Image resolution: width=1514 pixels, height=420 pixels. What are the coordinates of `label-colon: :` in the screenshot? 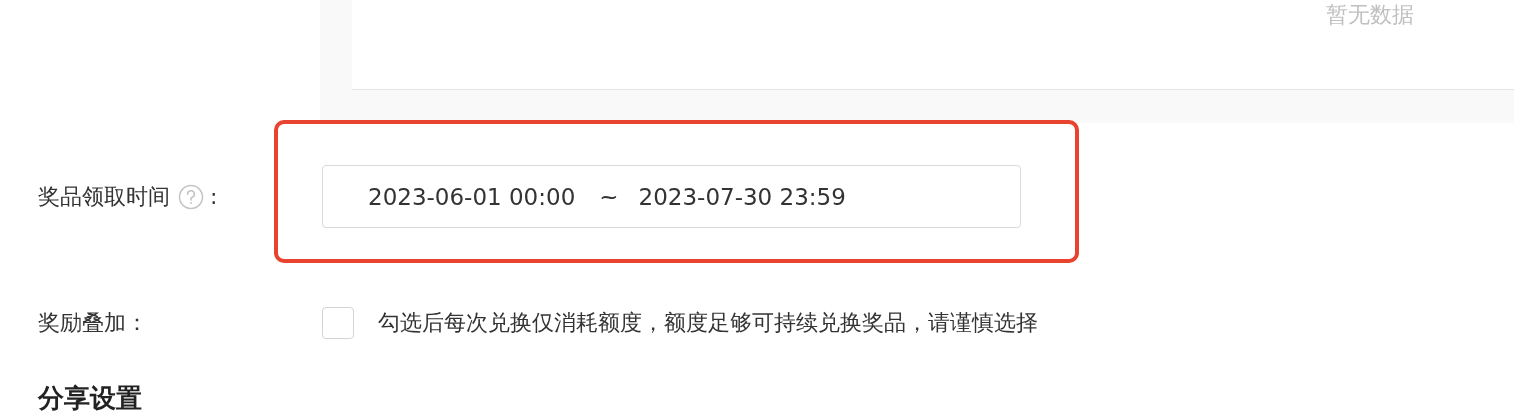 It's located at (214, 196).